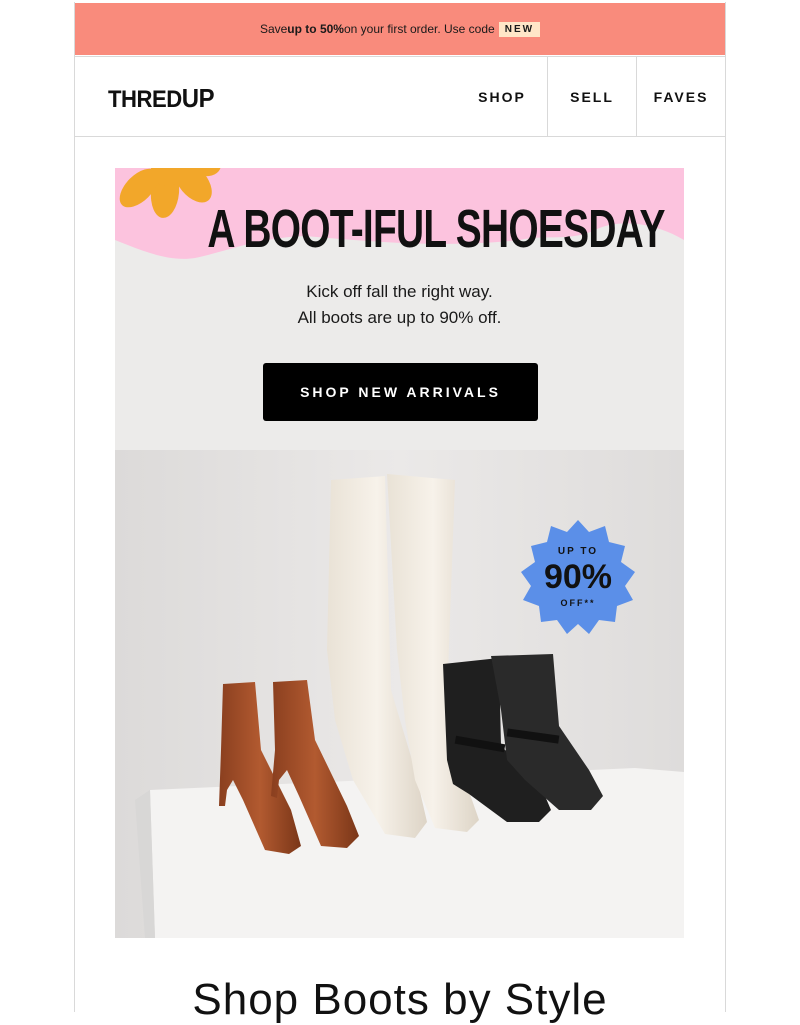 The width and height of the screenshot is (800, 1025). I want to click on logo-text-up: UP, so click(198, 98).